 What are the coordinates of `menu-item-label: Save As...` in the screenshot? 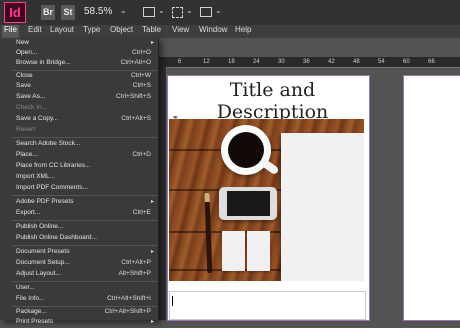 It's located at (31, 96).